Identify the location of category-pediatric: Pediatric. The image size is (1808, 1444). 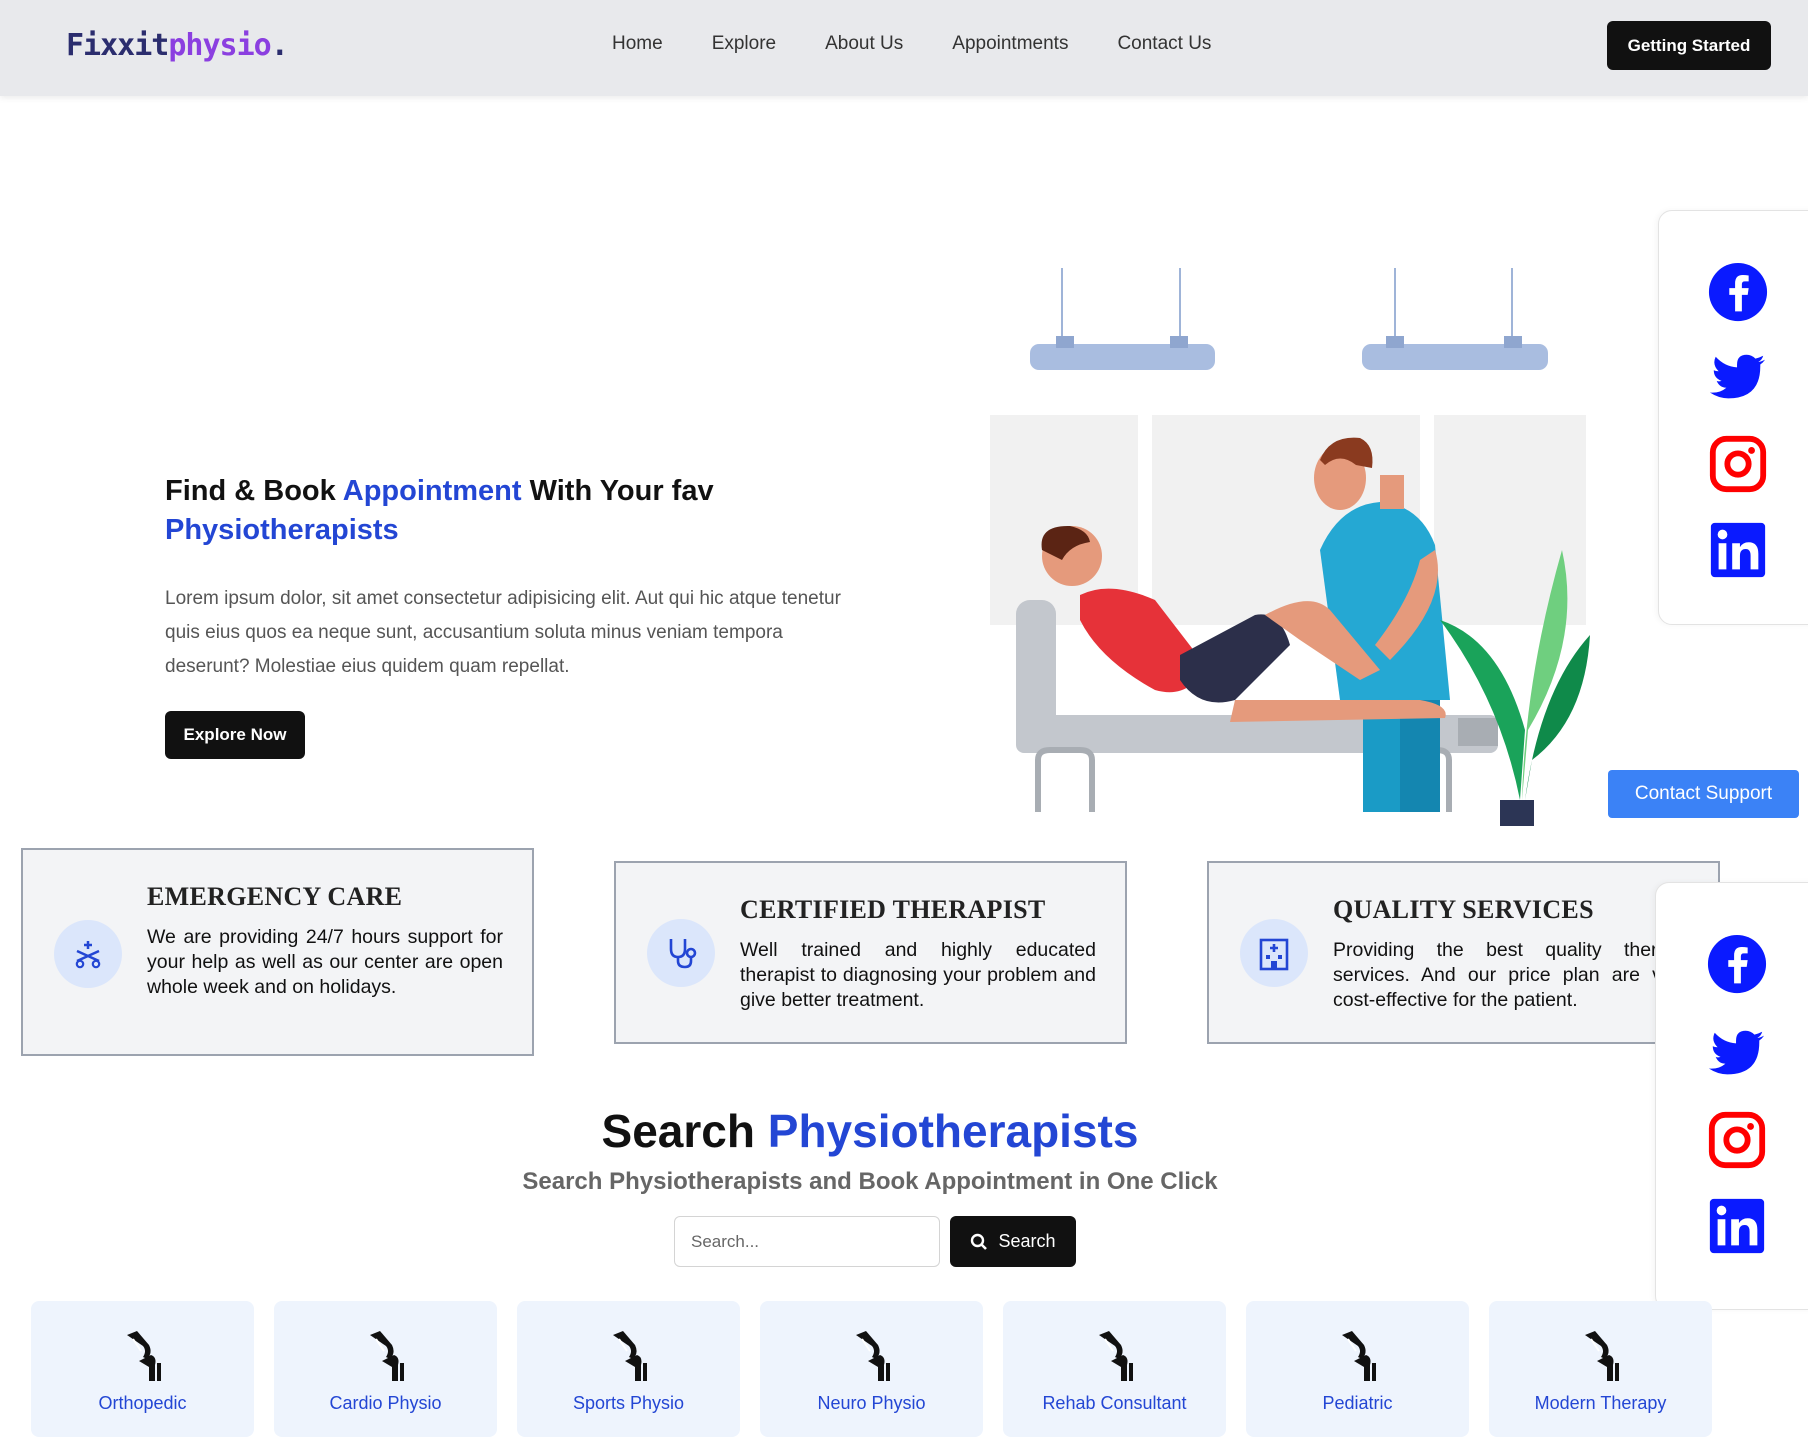
(1357, 1369).